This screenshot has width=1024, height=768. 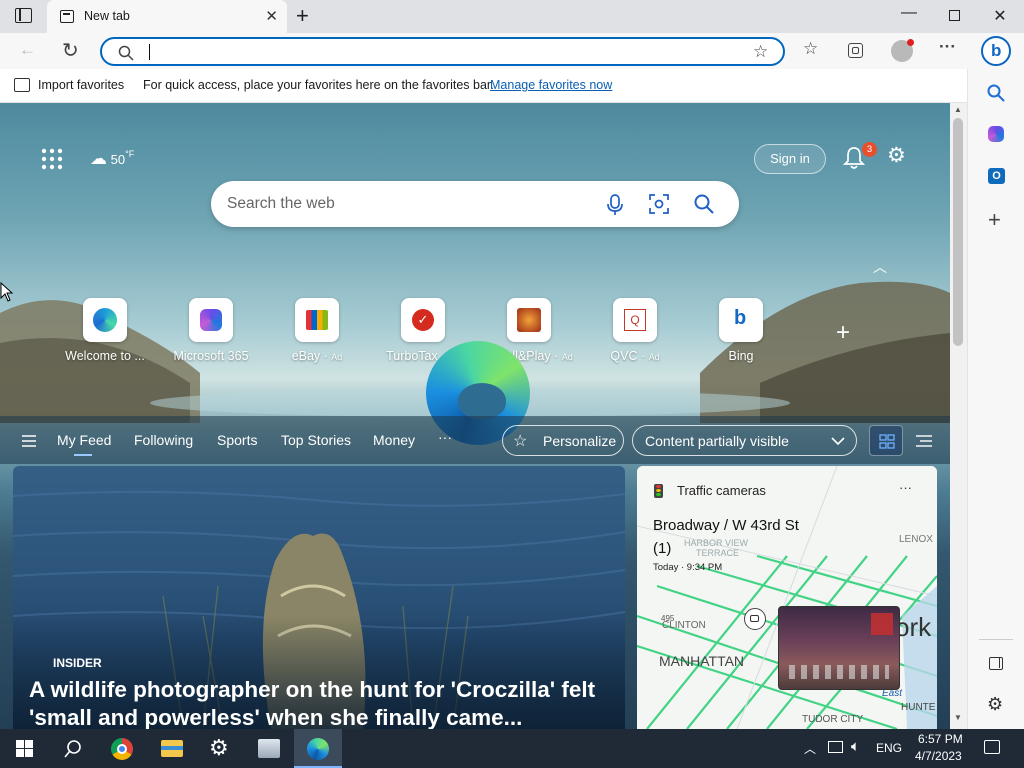 What do you see at coordinates (918, 707) in the screenshot?
I see `map-label: HUNTE` at bounding box center [918, 707].